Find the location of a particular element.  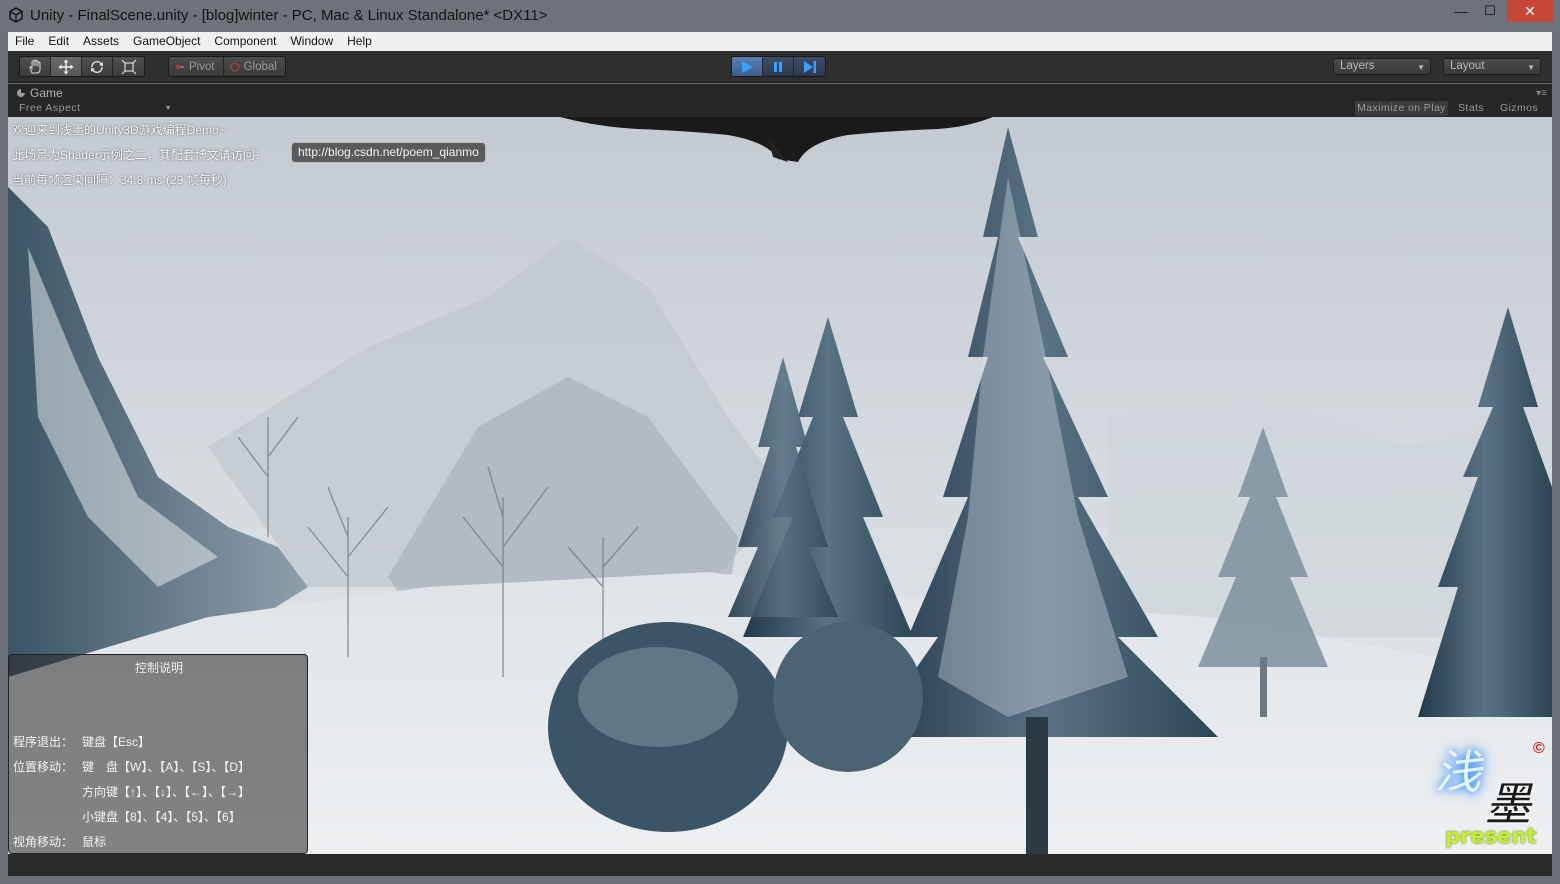

transform-tools is located at coordinates (82, 66).